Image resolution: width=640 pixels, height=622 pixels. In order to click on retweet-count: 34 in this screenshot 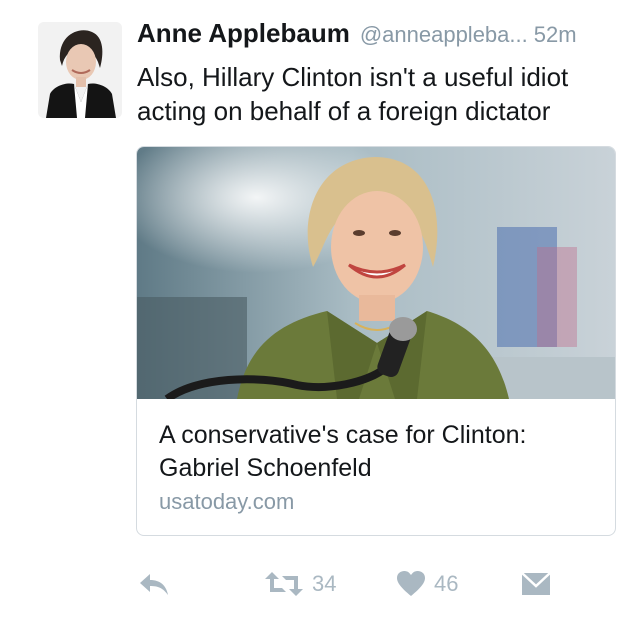, I will do `click(324, 583)`.